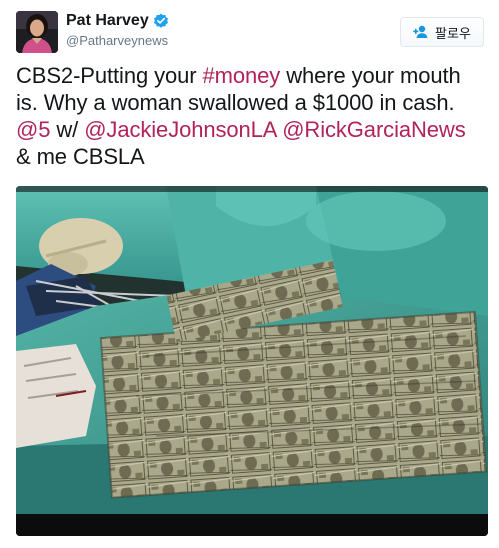  I want to click on tweet-text-segment: CBS2-Putting your, so click(109, 75).